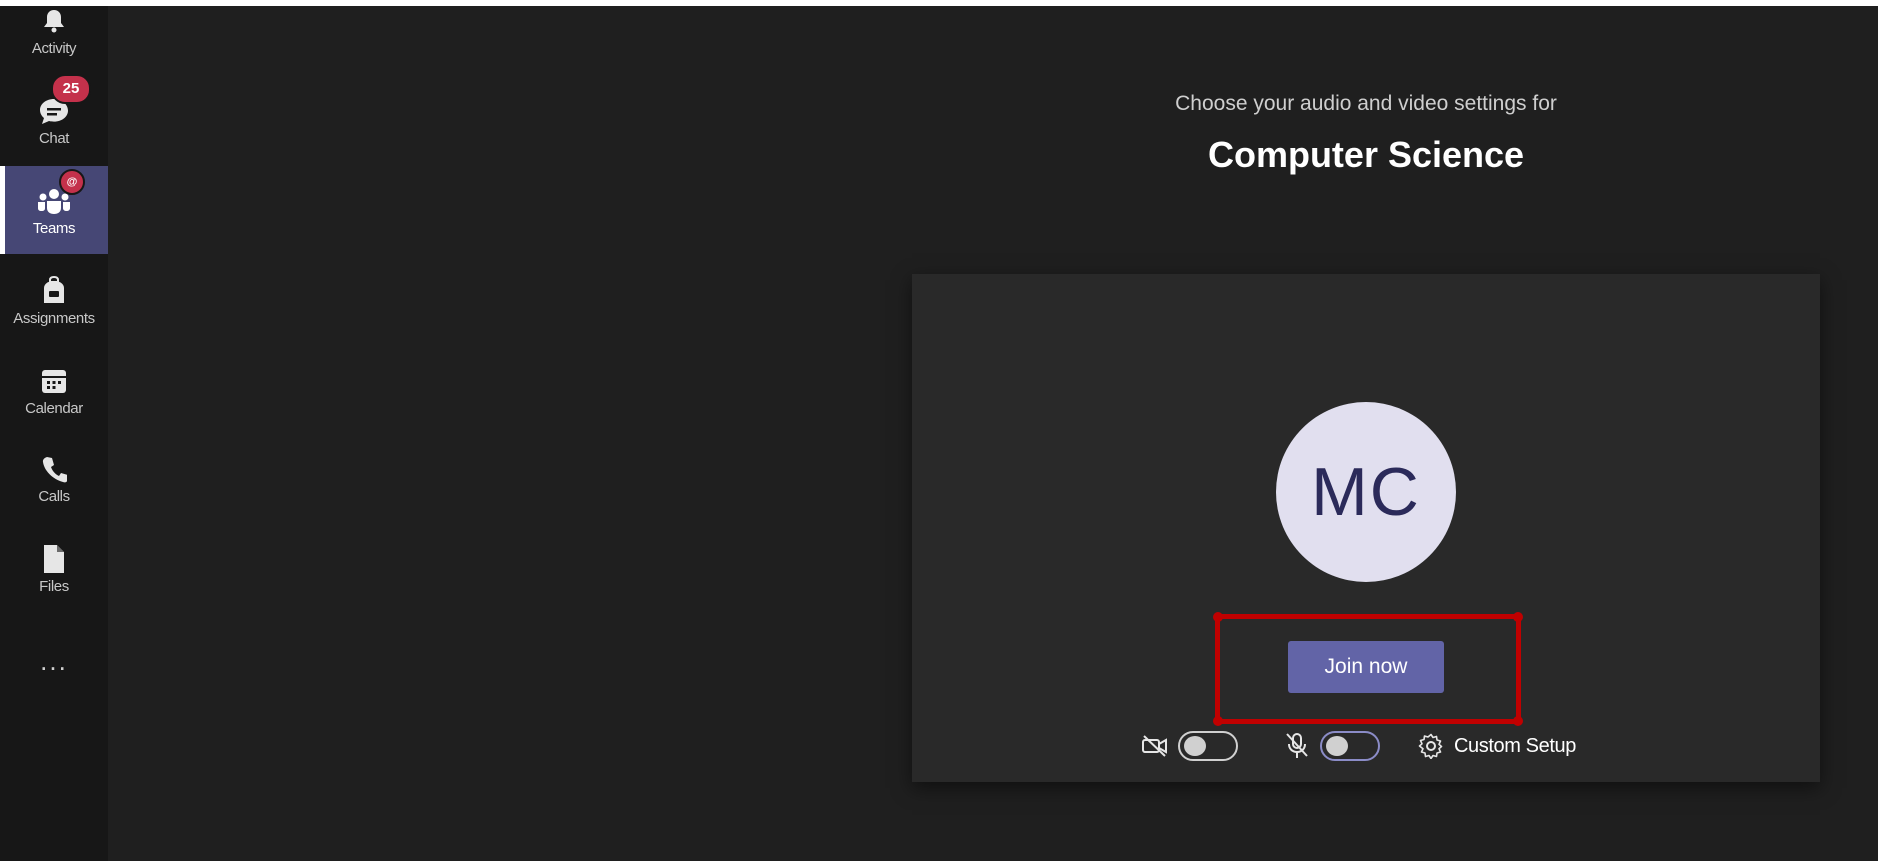  What do you see at coordinates (71, 88) in the screenshot?
I see `chat-unread-badge: 25` at bounding box center [71, 88].